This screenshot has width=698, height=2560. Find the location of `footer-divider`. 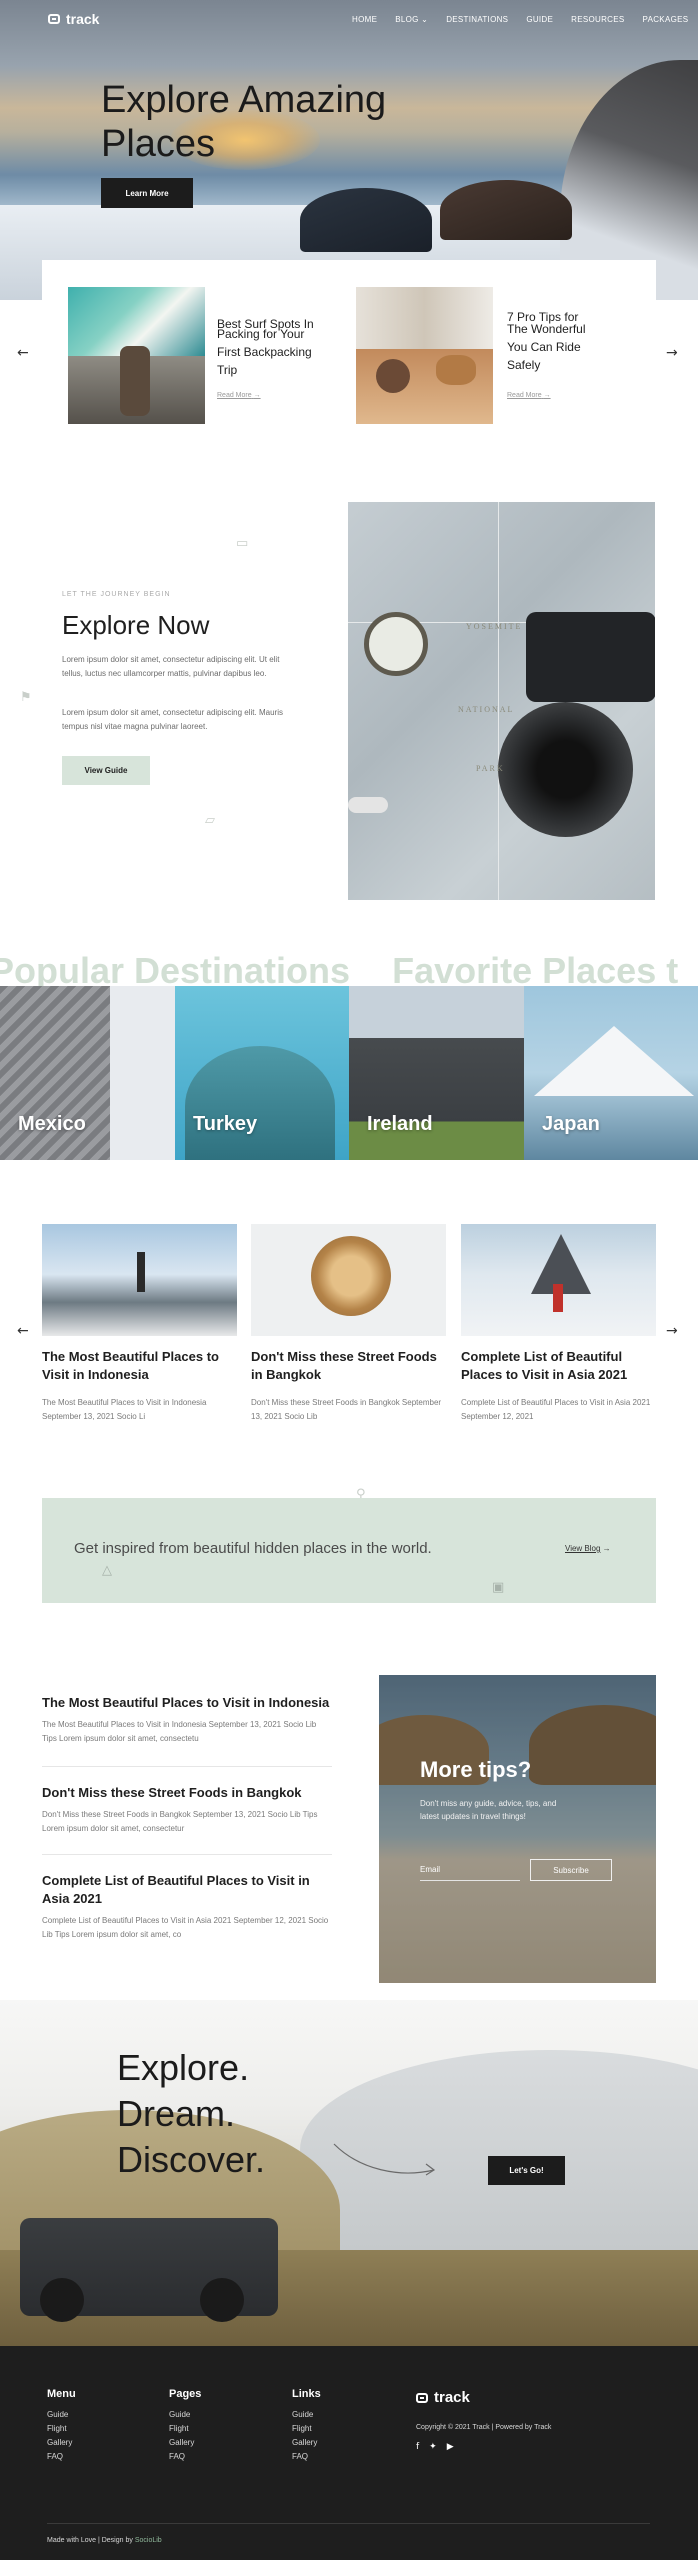

footer-divider is located at coordinates (348, 2523).